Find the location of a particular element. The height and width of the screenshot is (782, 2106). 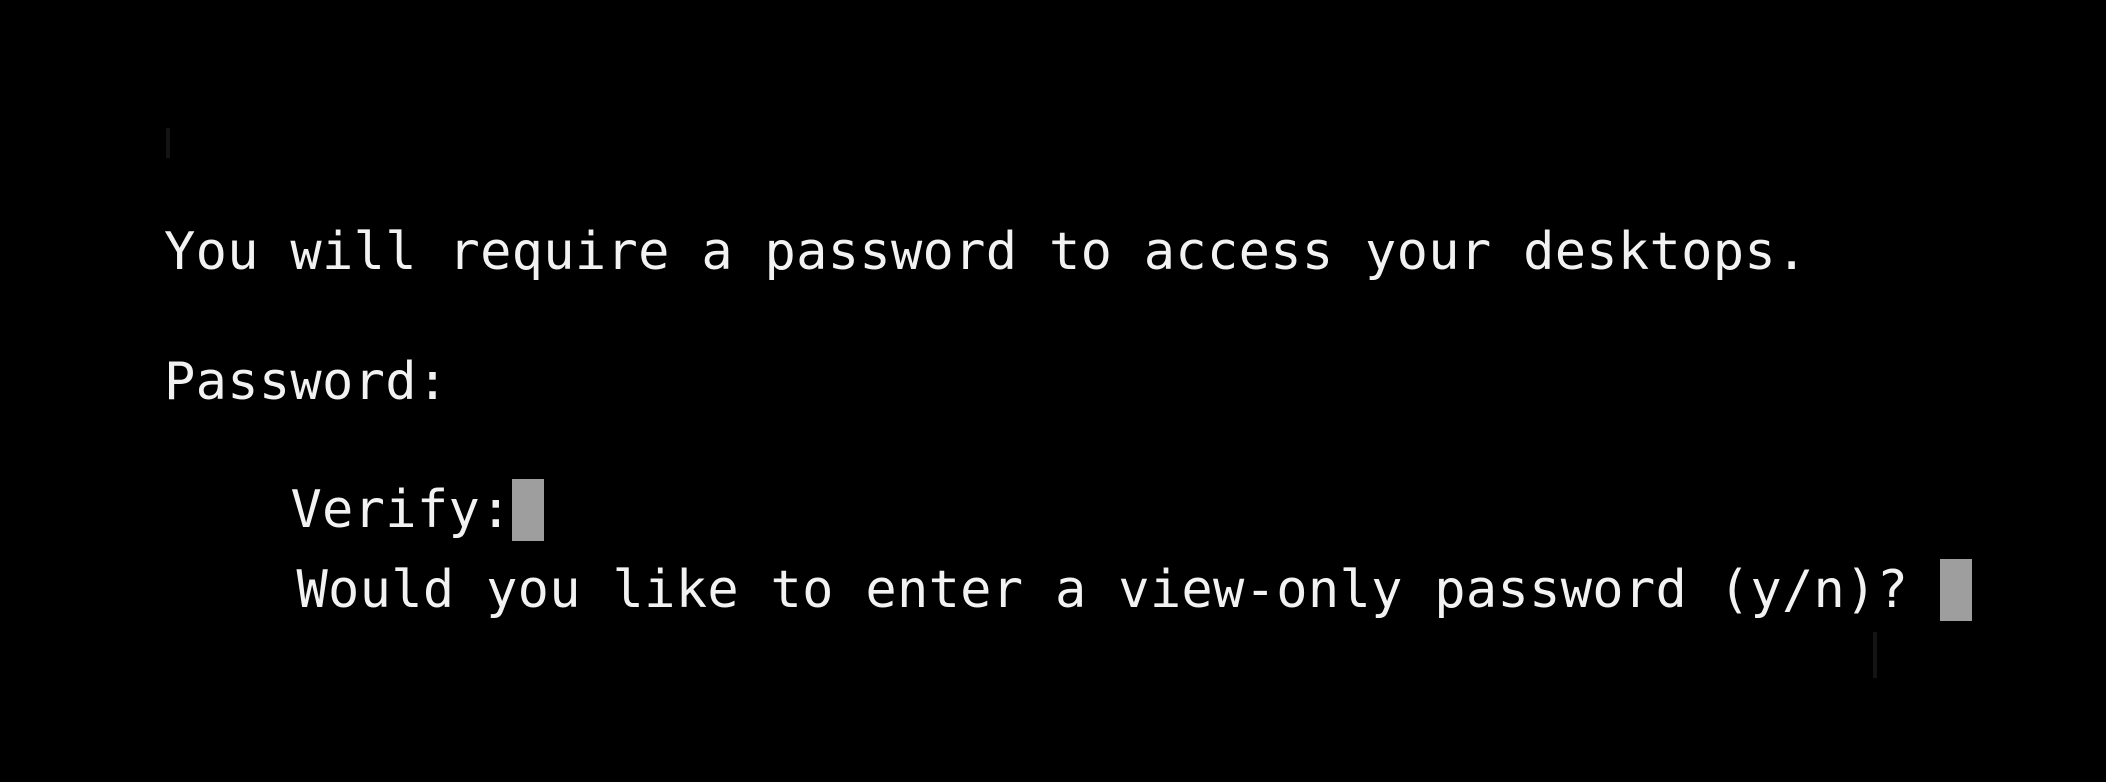

input-cursor is located at coordinates (1955, 590).